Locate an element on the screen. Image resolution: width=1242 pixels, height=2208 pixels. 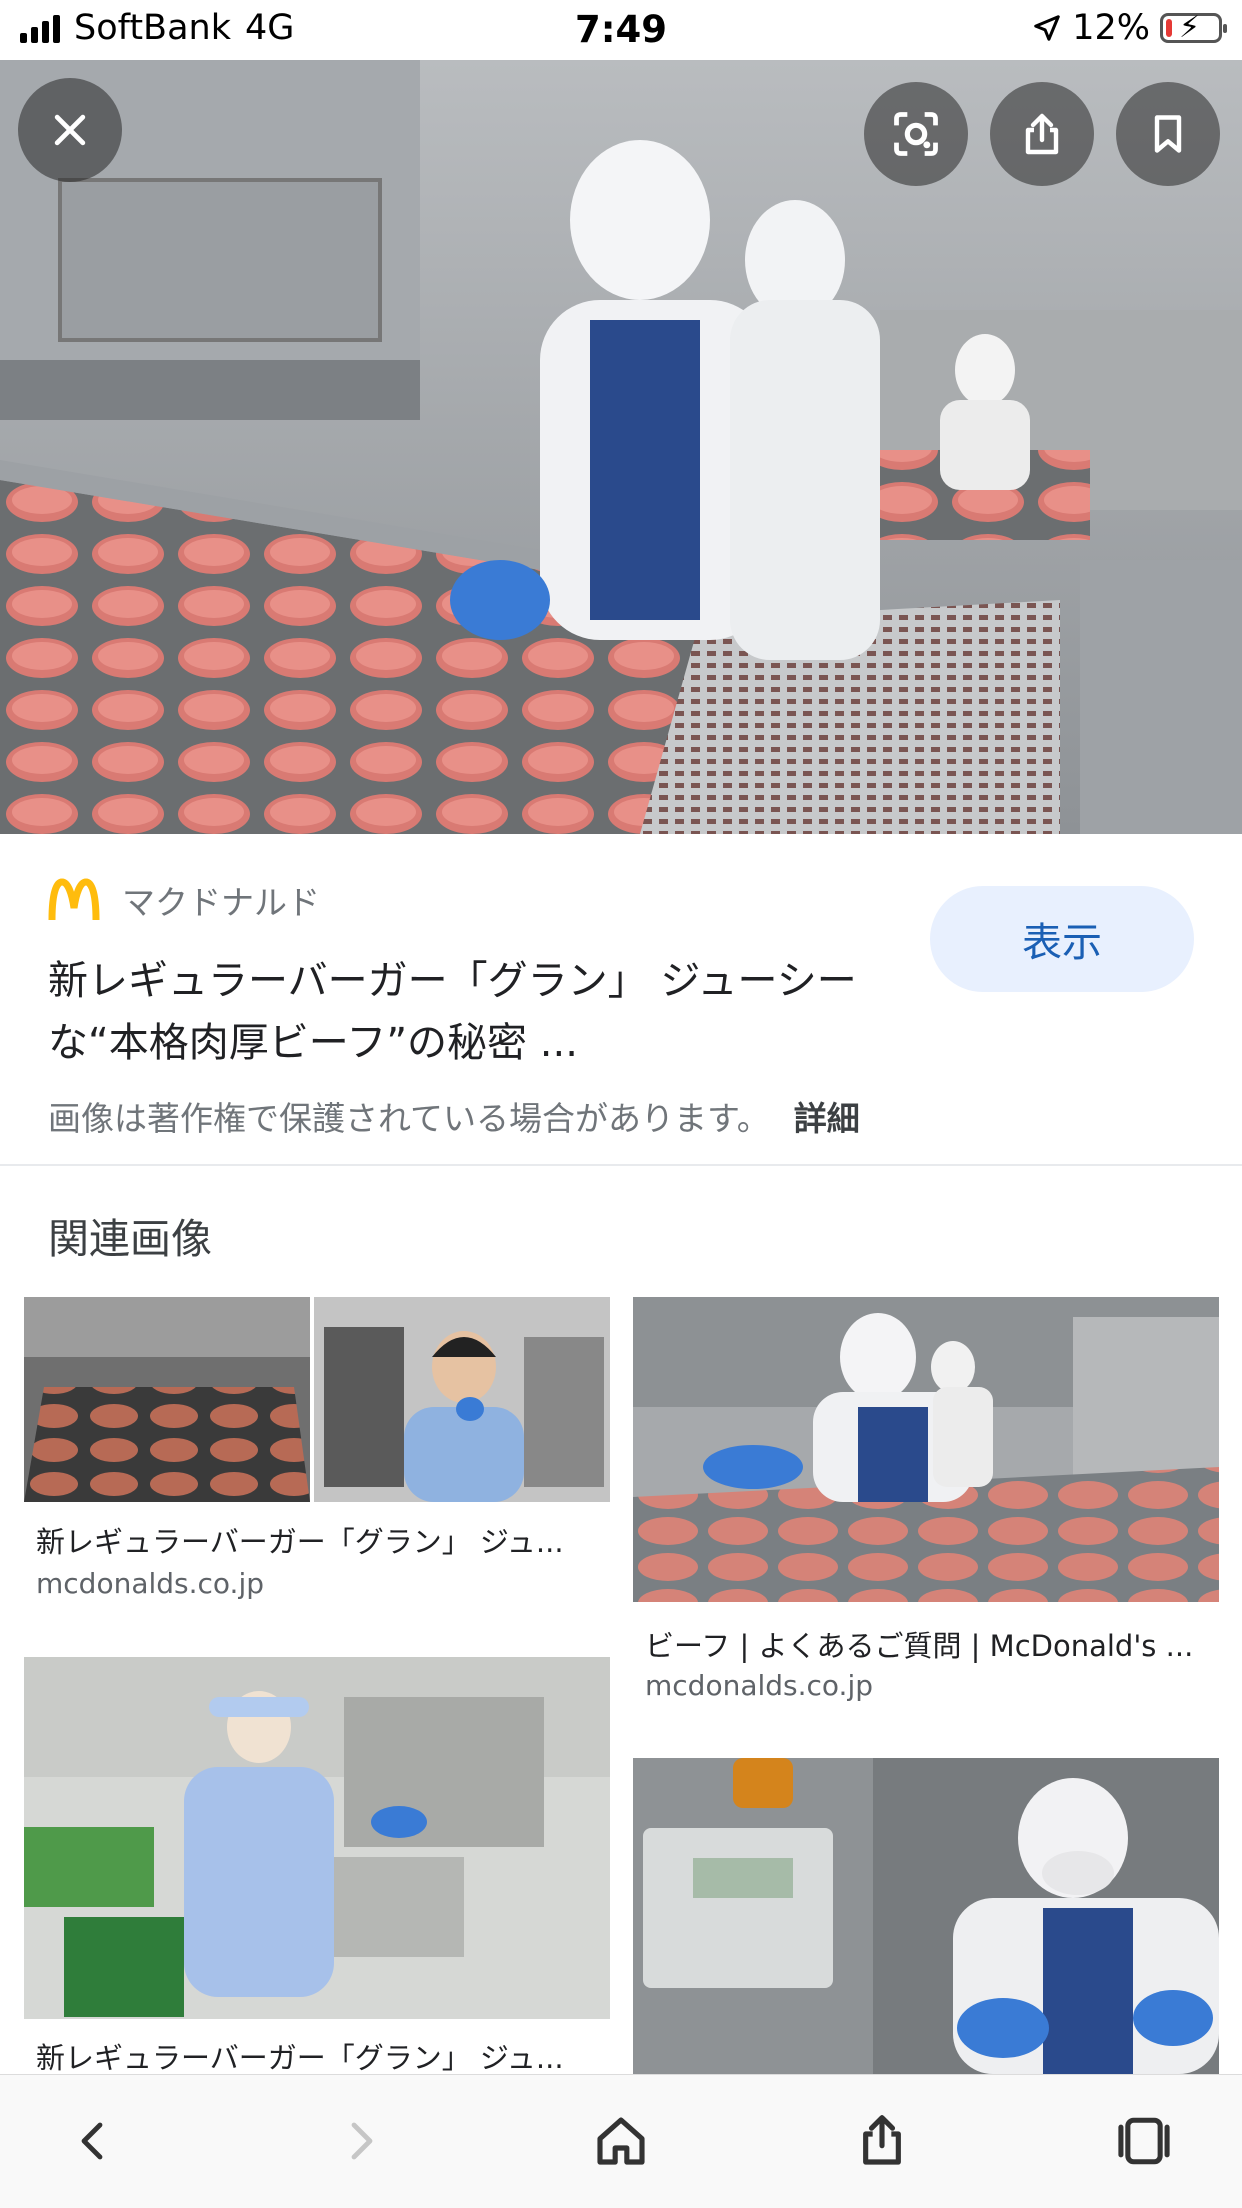
charging-bolt-icon: ⚡ is located at coordinates (1190, 27).